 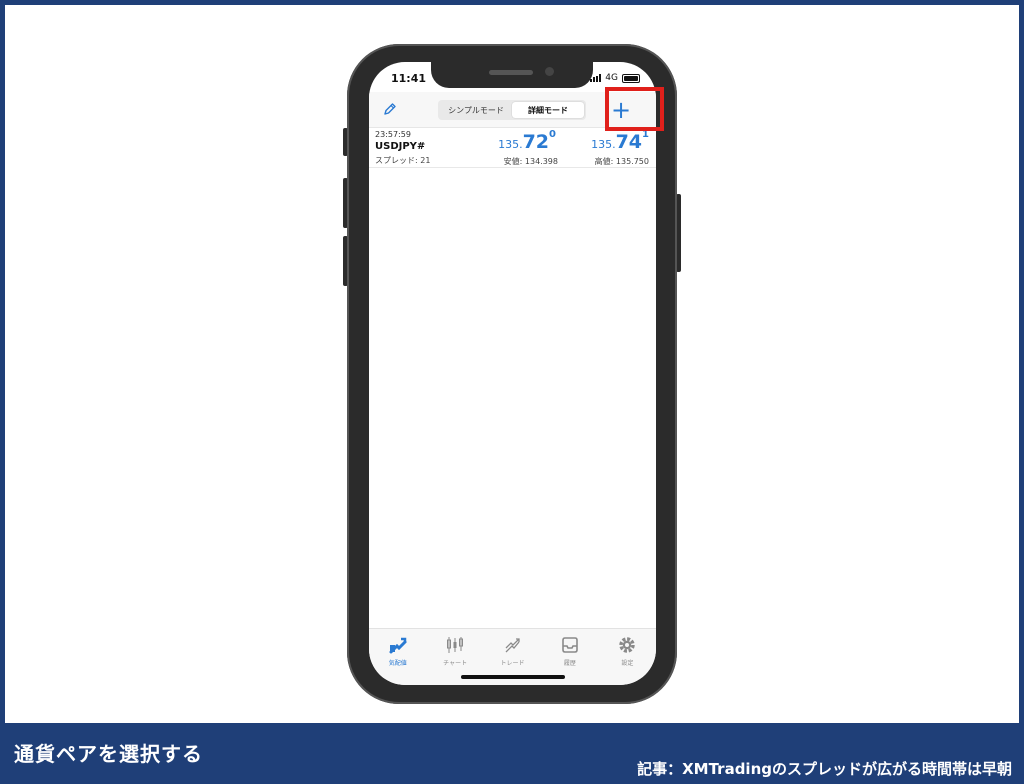 What do you see at coordinates (627, 645) in the screenshot?
I see `settings-icon` at bounding box center [627, 645].